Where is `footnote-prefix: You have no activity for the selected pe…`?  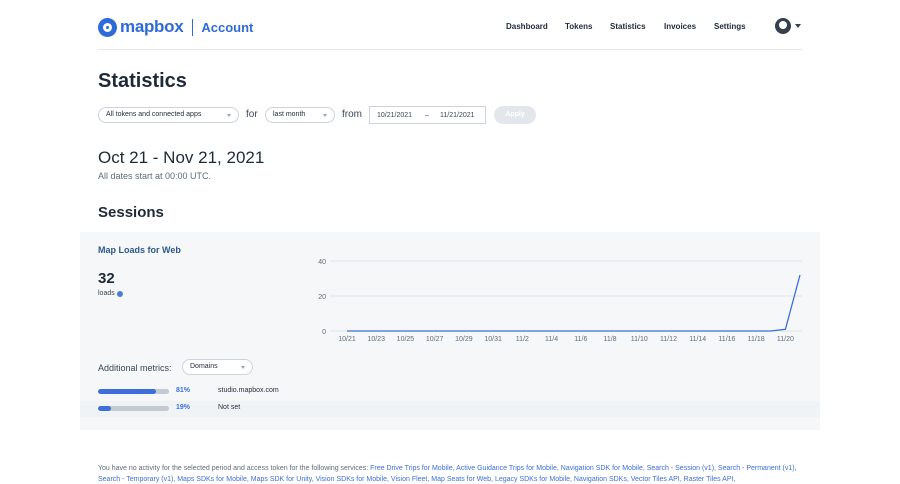 footnote-prefix: You have no activity for the selected pe… is located at coordinates (234, 468).